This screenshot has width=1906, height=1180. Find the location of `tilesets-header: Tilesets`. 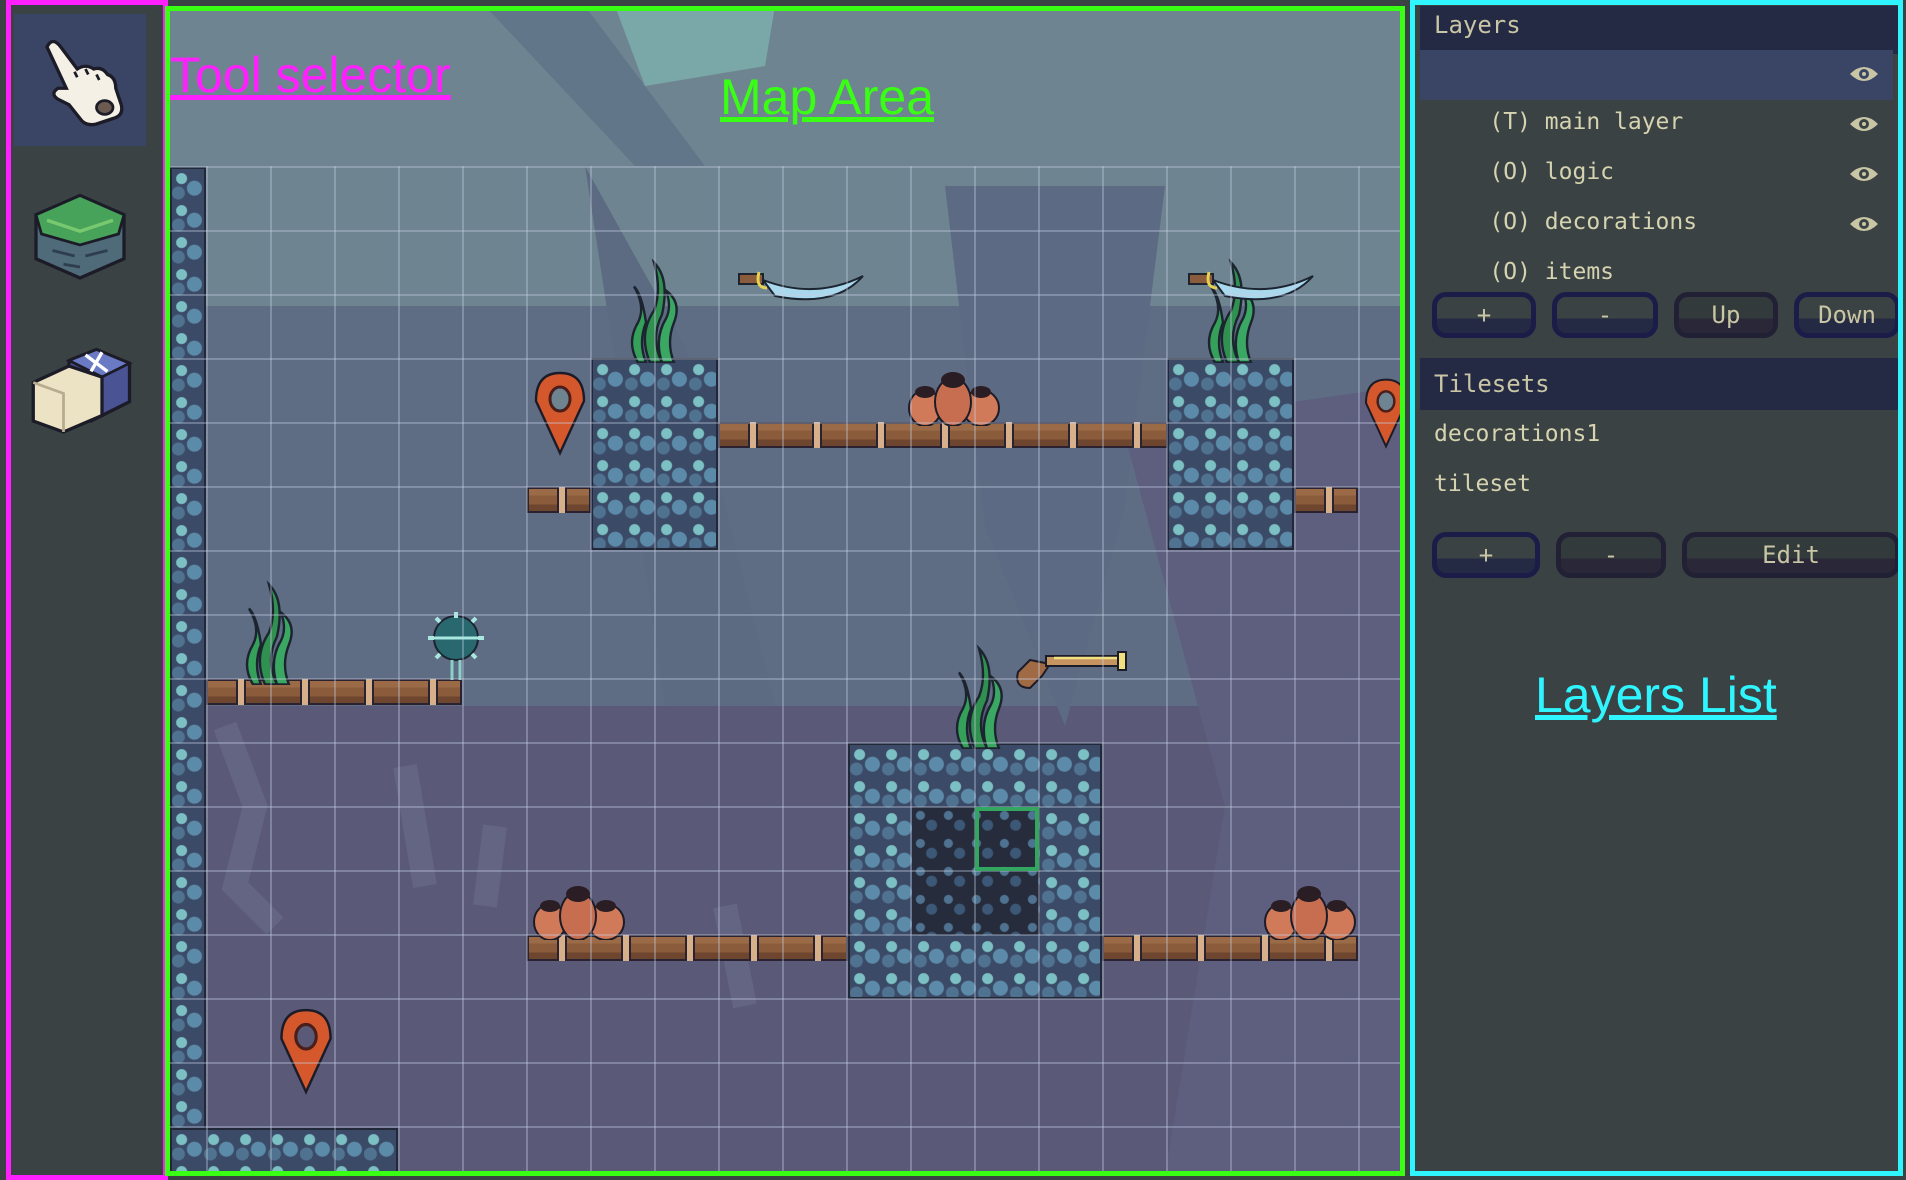

tilesets-header: Tilesets is located at coordinates (1659, 384).